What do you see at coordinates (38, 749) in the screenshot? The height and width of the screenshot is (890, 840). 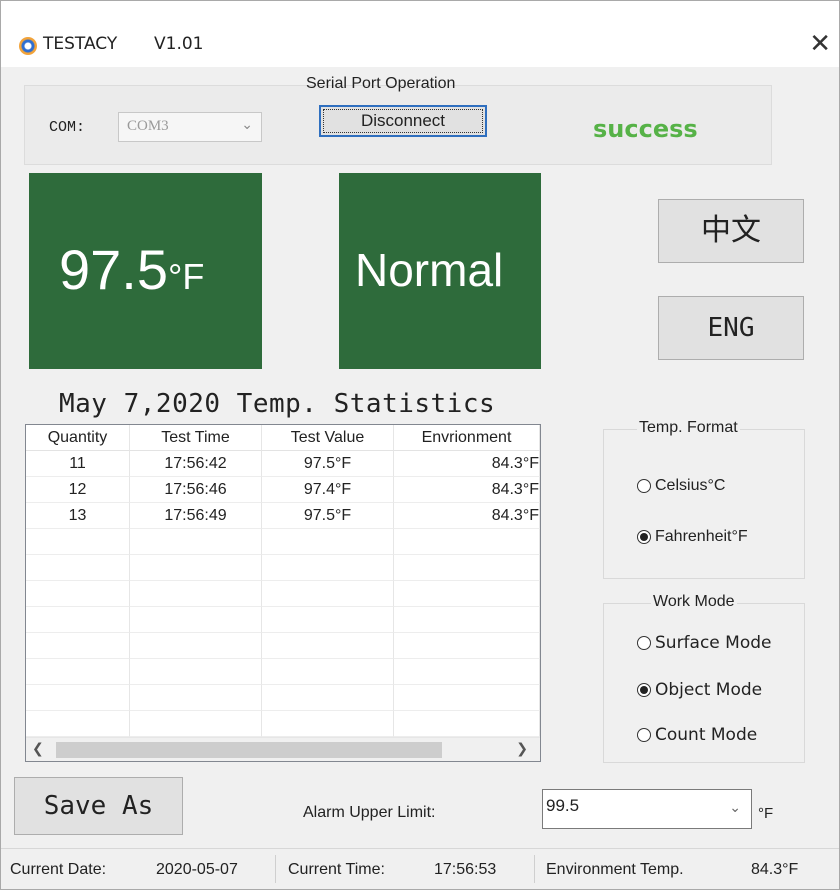 I see `scroll-left-icon: ❮` at bounding box center [38, 749].